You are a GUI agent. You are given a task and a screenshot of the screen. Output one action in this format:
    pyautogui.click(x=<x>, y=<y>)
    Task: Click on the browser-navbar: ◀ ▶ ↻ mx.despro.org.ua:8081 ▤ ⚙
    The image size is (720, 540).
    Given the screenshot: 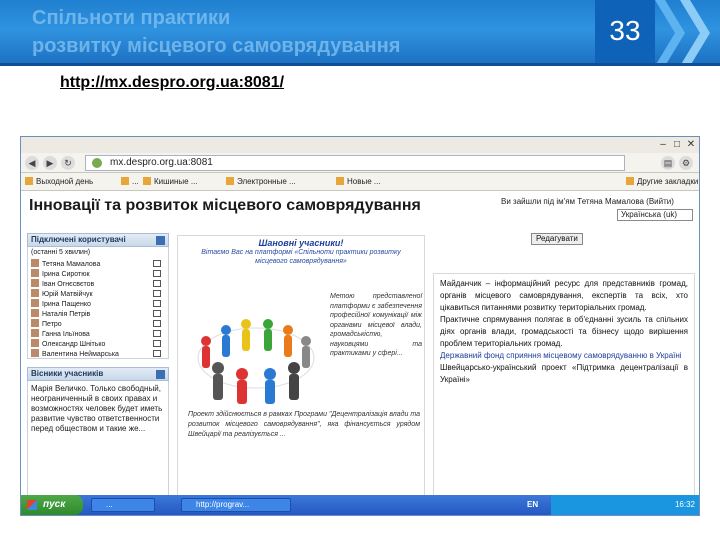 What is the action you would take?
    pyautogui.click(x=360, y=163)
    